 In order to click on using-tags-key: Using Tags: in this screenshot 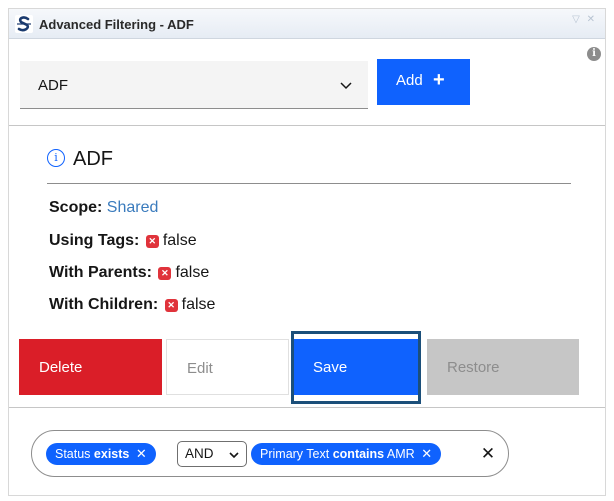, I will do `click(94, 240)`.